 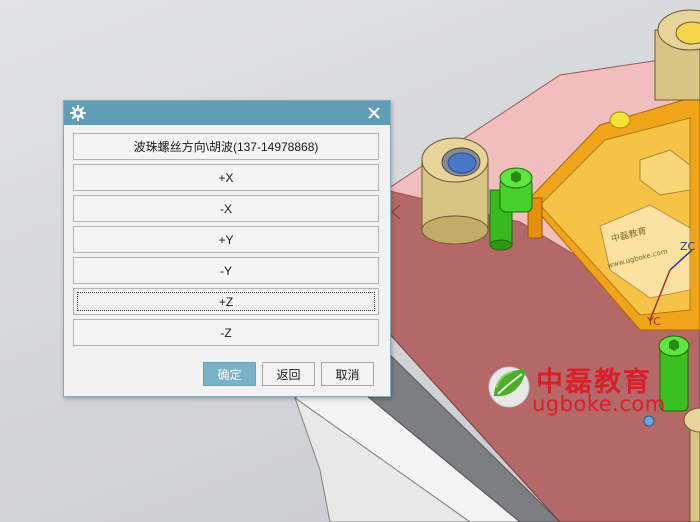 What do you see at coordinates (226, 208) in the screenshot?
I see `minus-x-button: -X` at bounding box center [226, 208].